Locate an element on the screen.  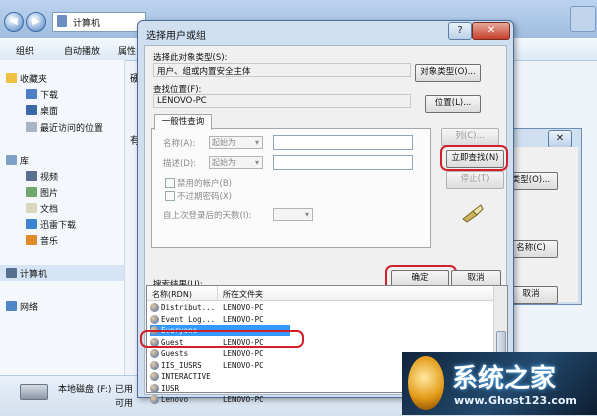
star-icon is located at coordinates (11, 78).